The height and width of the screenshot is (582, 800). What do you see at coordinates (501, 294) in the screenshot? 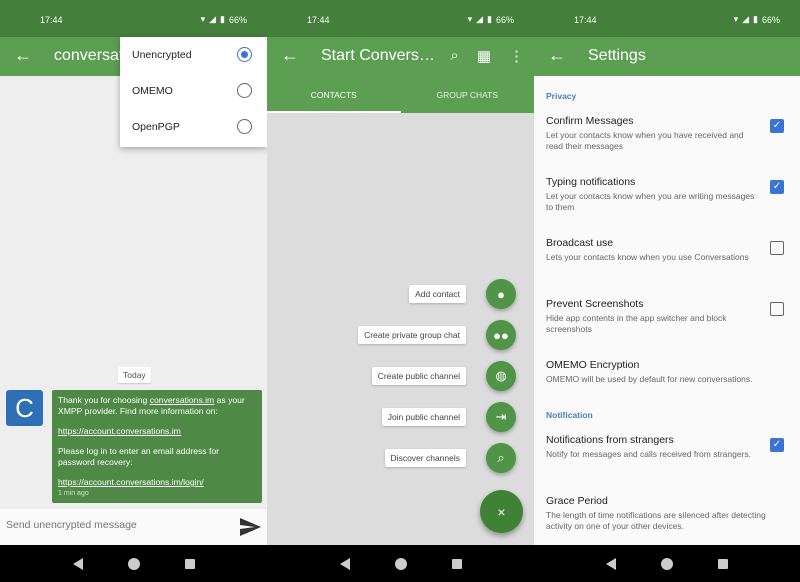
I see `person-icon: ●` at bounding box center [501, 294].